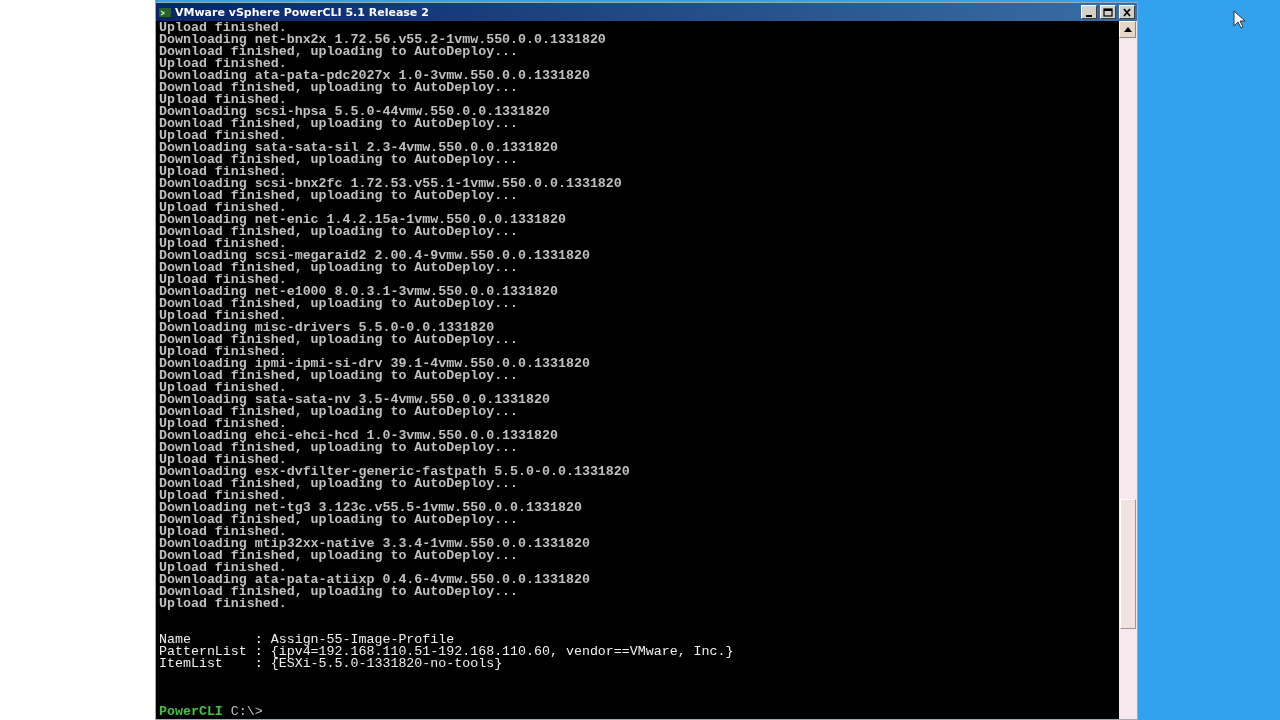 This screenshot has width=1280, height=720. I want to click on close-icon, so click(1127, 12).